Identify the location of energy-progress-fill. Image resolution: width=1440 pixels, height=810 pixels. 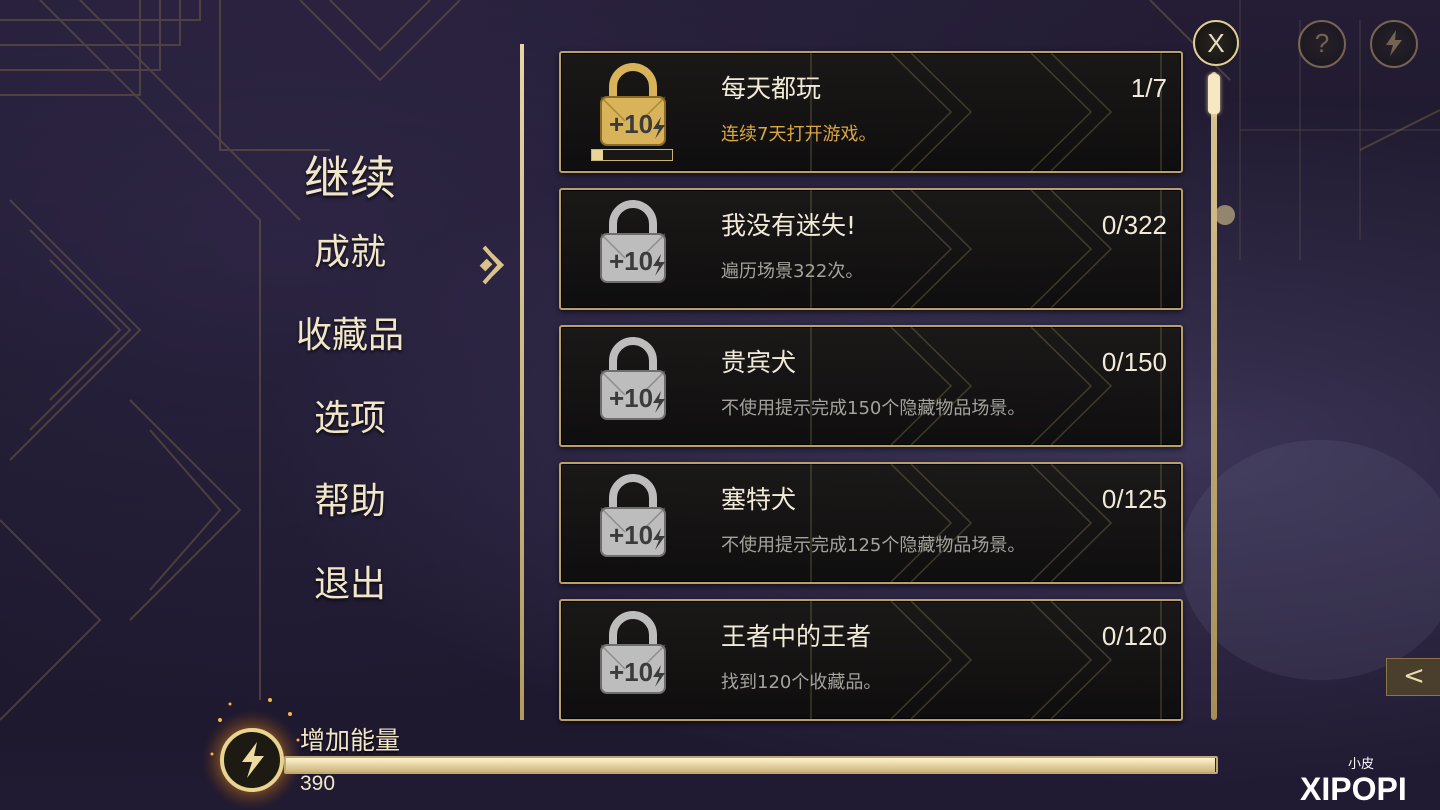
(751, 765).